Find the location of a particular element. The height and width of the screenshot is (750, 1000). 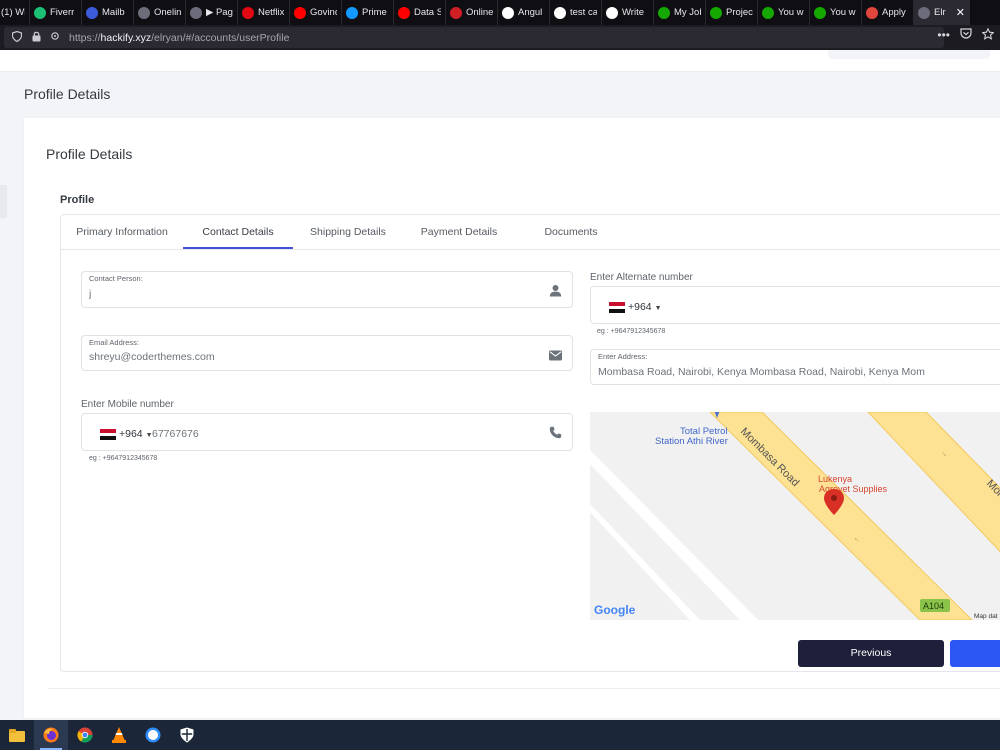

page-actions-icon: ••• is located at coordinates (943, 35).